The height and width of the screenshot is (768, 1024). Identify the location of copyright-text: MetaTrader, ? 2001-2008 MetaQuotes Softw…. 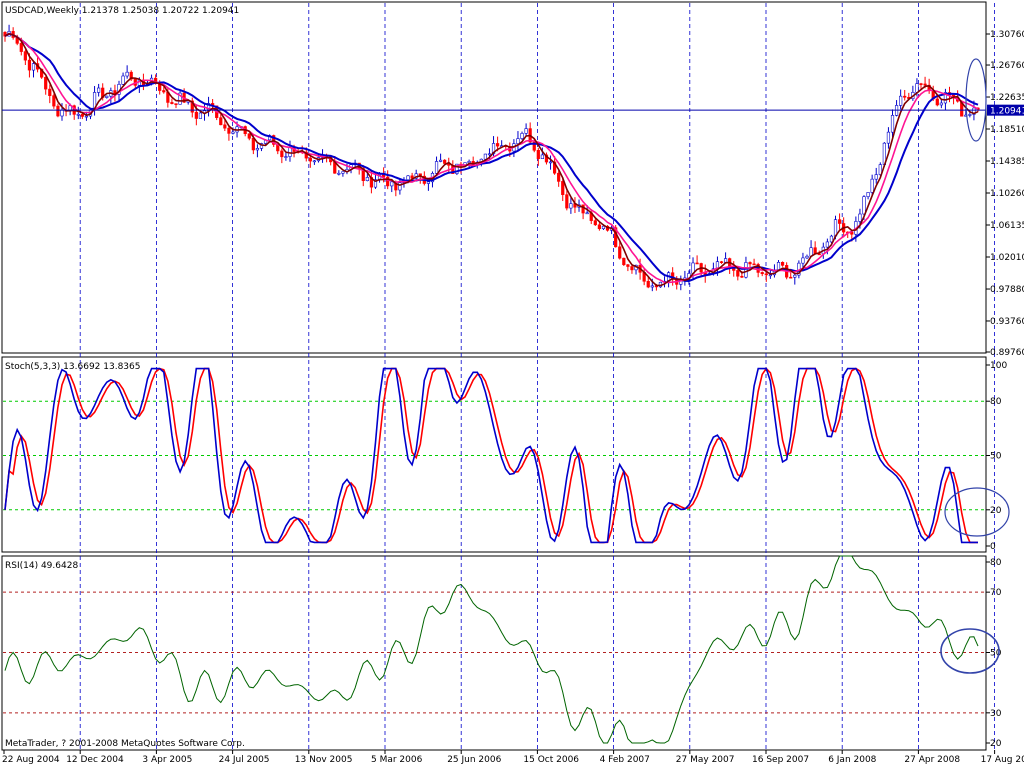
(125, 744).